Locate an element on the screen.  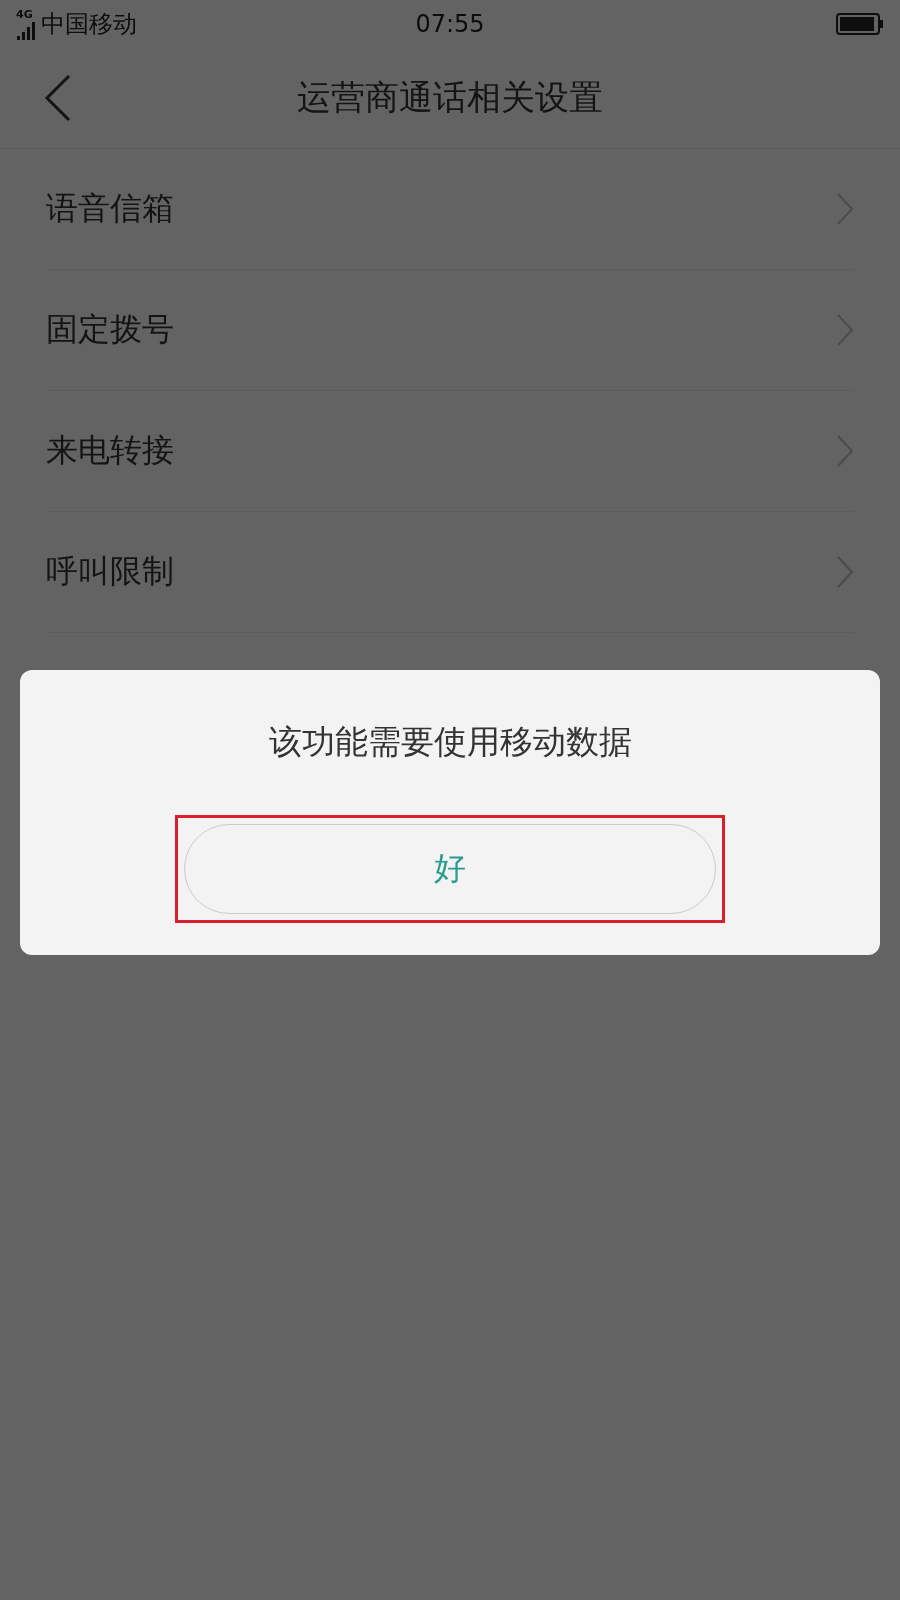
settings-item: 固定拨号 is located at coordinates (450, 330).